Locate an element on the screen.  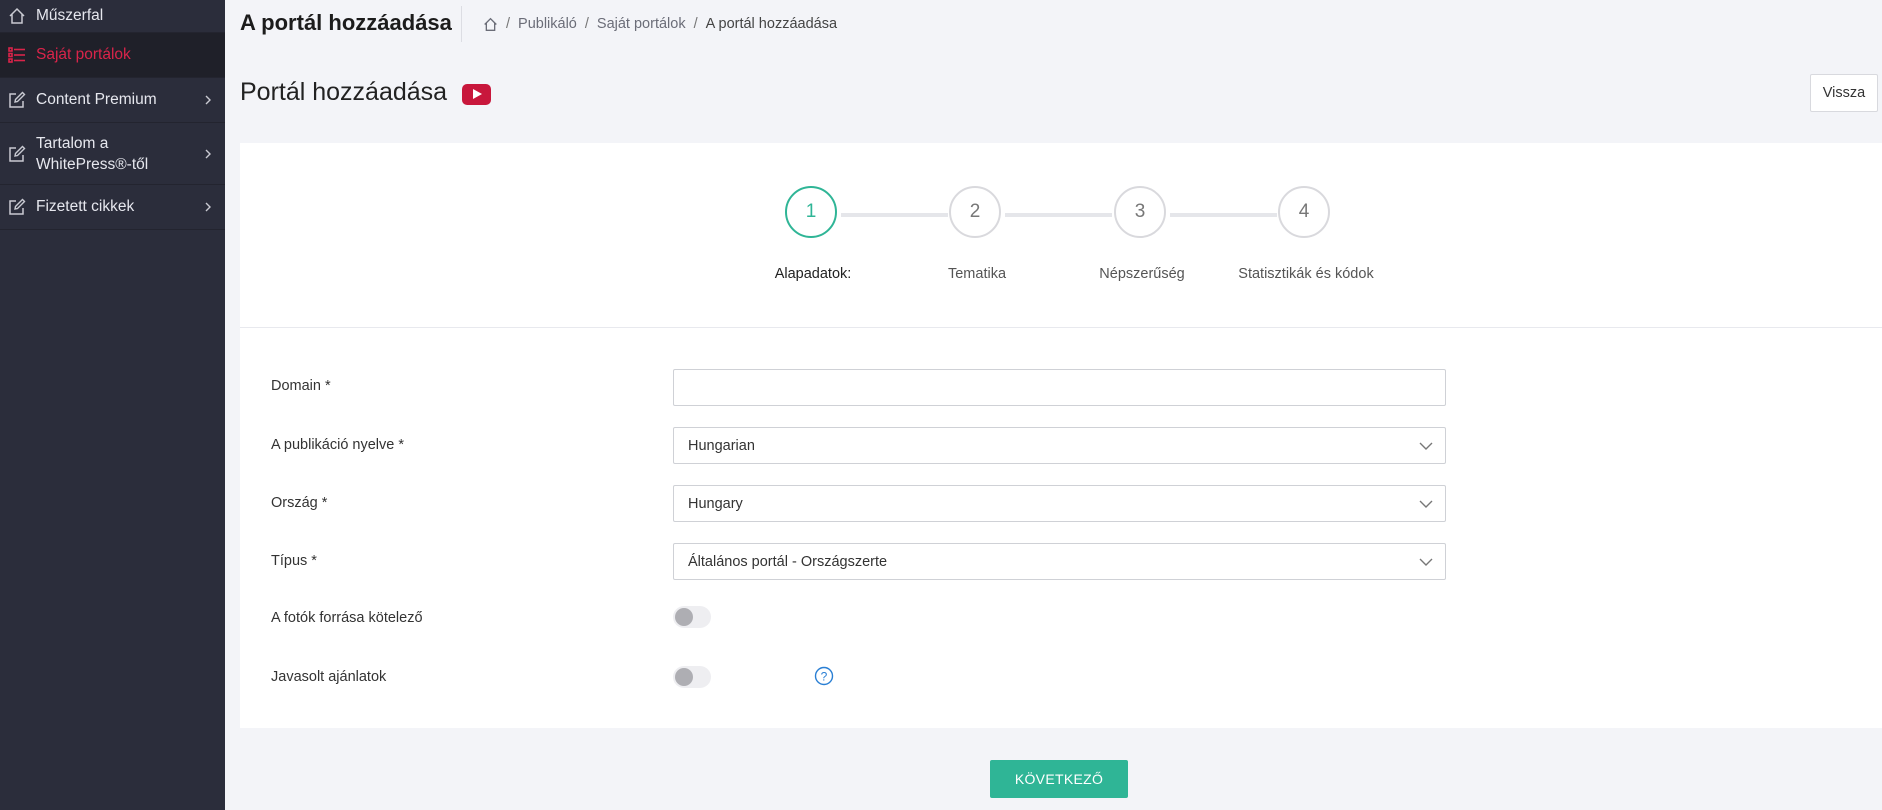
sidebar-item-content-premium: Content Premium is located at coordinates (112, 100).